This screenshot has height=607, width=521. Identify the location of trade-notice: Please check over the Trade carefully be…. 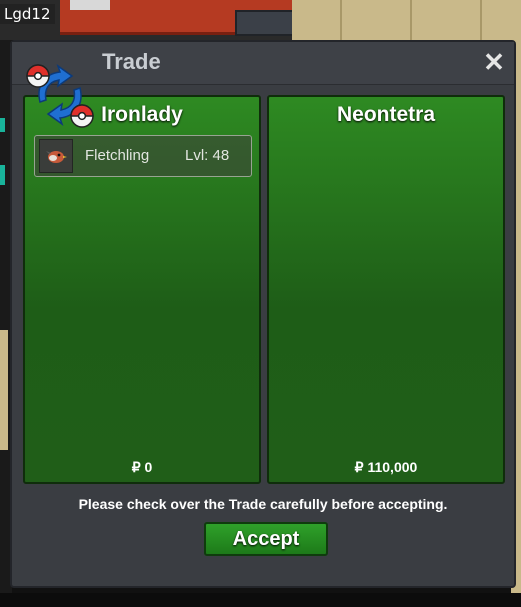
(263, 504).